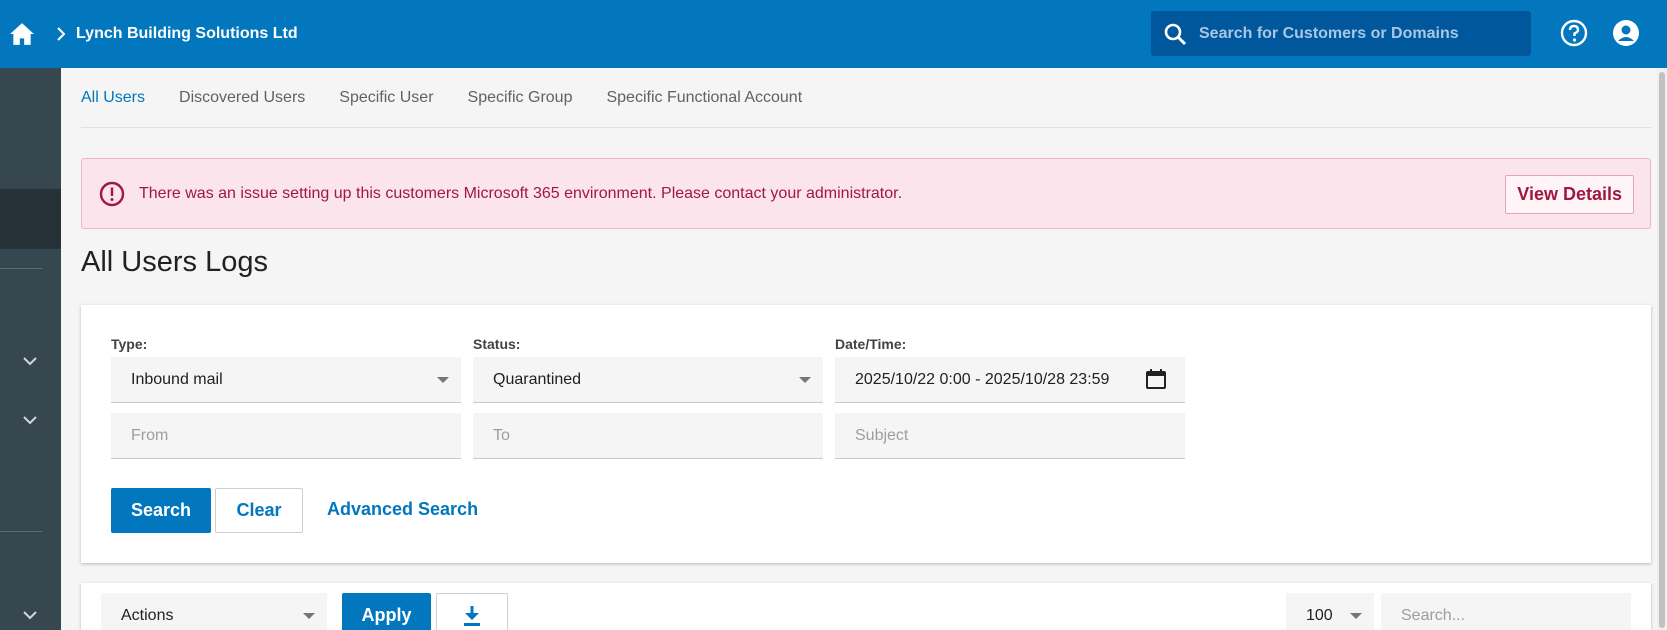 The width and height of the screenshot is (1667, 630). Describe the element at coordinates (1569, 194) in the screenshot. I see `view-details-button: View Details` at that location.